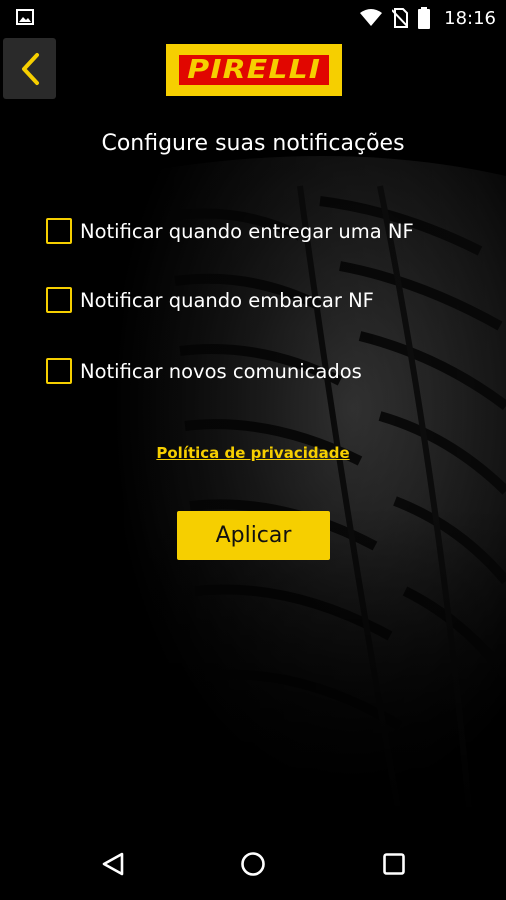  I want to click on recents-square-icon, so click(394, 864).